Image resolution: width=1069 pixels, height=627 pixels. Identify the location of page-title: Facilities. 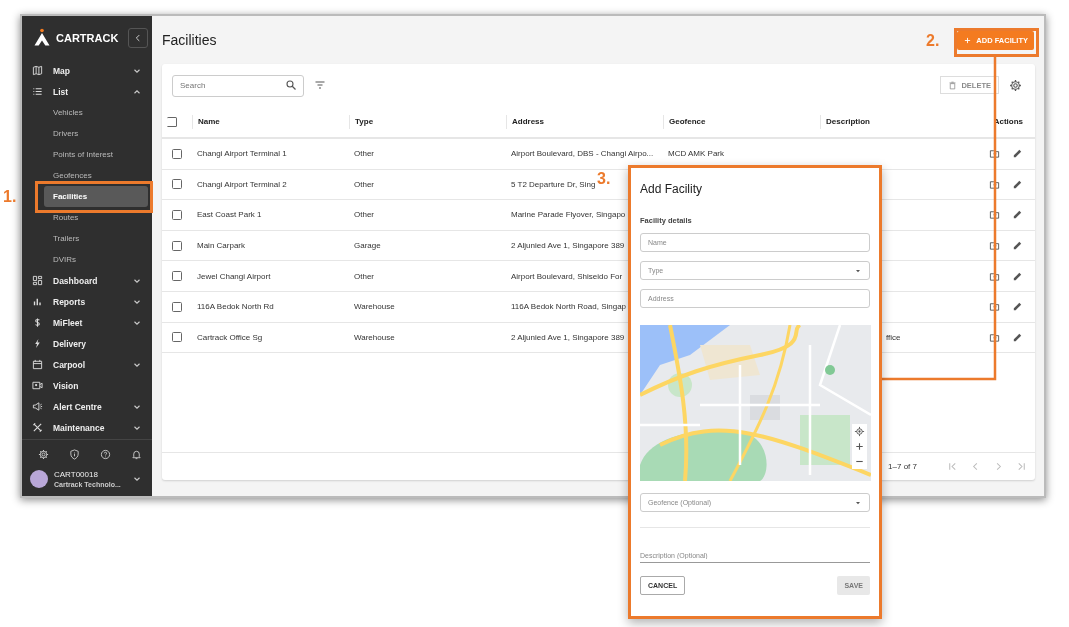
(189, 40).